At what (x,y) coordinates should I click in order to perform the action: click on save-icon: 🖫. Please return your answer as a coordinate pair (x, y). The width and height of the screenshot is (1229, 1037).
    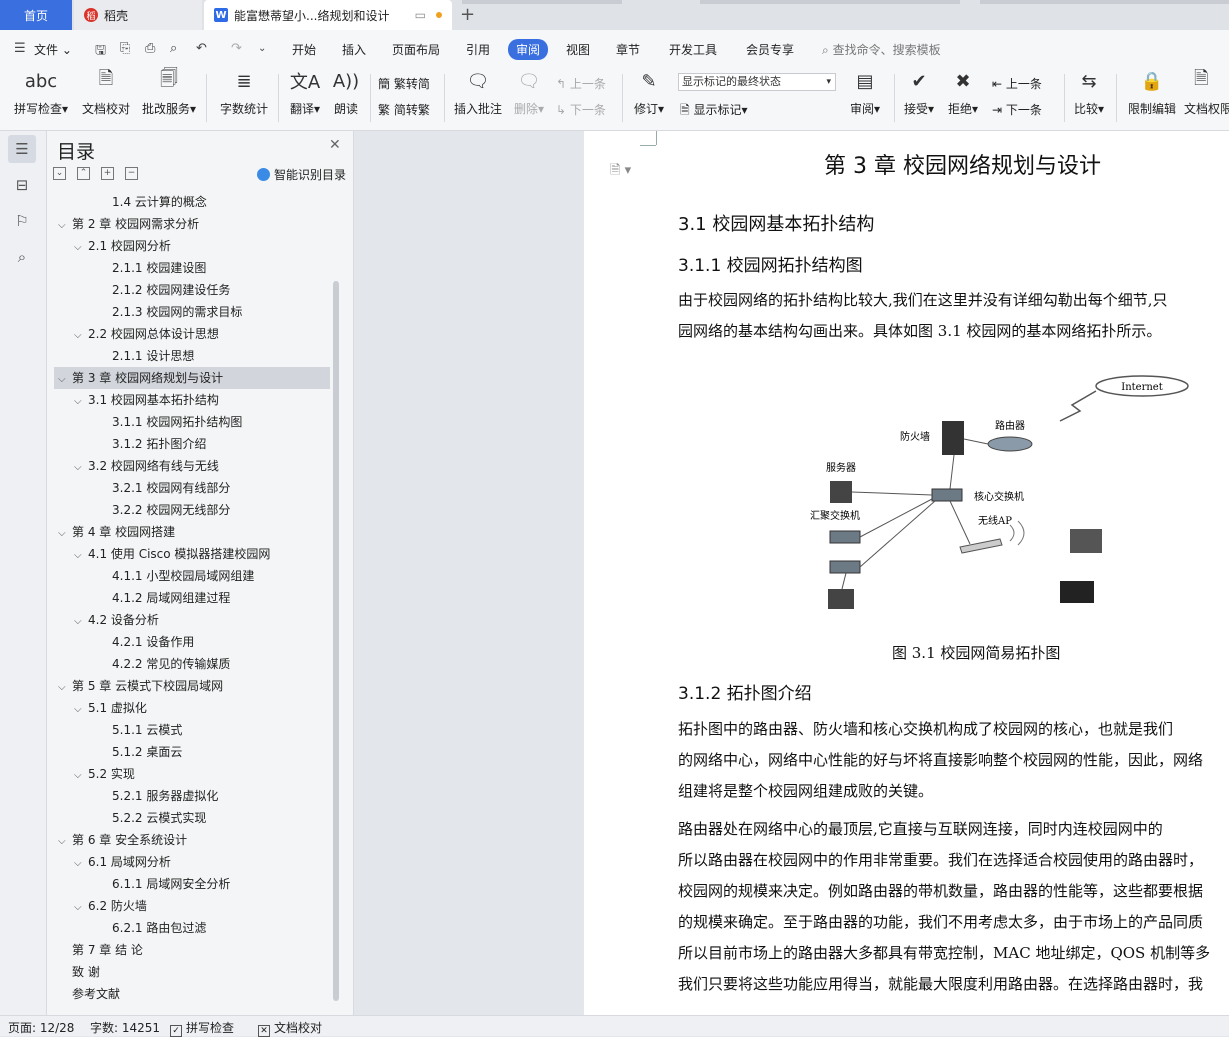
    Looking at the image, I should click on (100, 52).